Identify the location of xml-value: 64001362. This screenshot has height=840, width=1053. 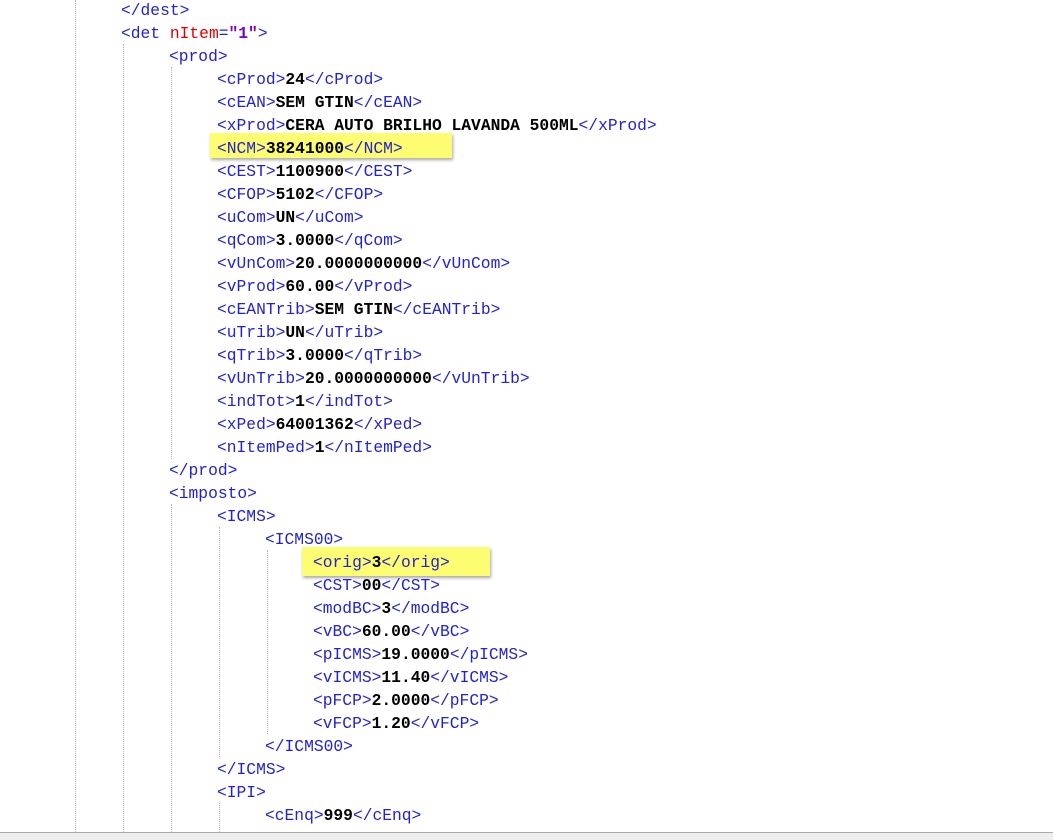
(314, 424).